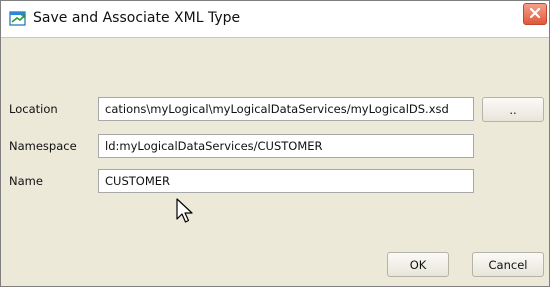 The width and height of the screenshot is (550, 287). What do you see at coordinates (33, 109) in the screenshot?
I see `location-label: Location` at bounding box center [33, 109].